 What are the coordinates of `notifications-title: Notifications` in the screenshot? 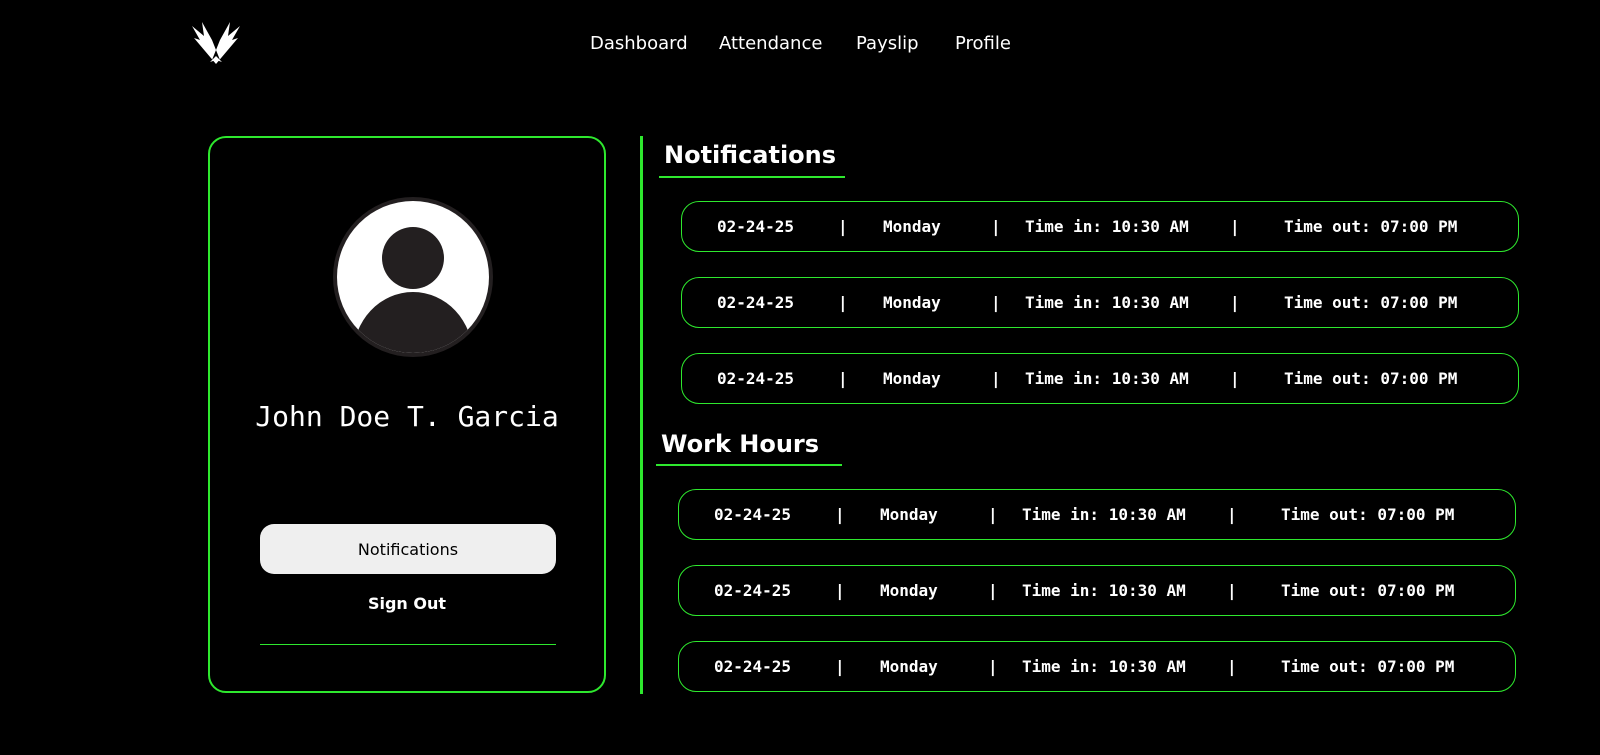 It's located at (750, 155).